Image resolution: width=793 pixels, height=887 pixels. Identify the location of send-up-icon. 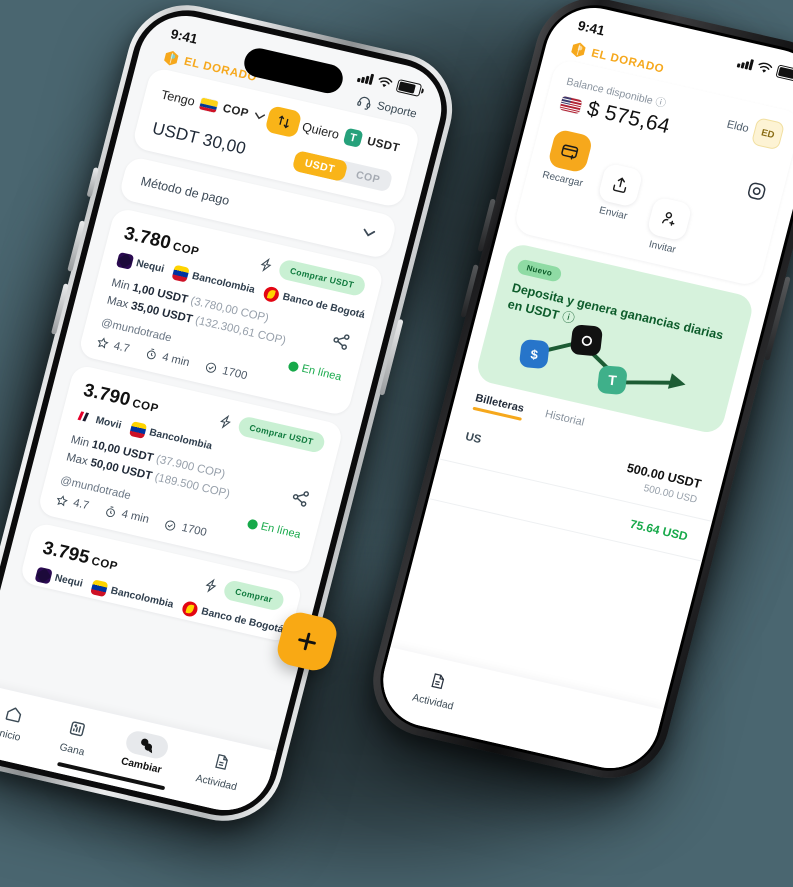
(620, 185).